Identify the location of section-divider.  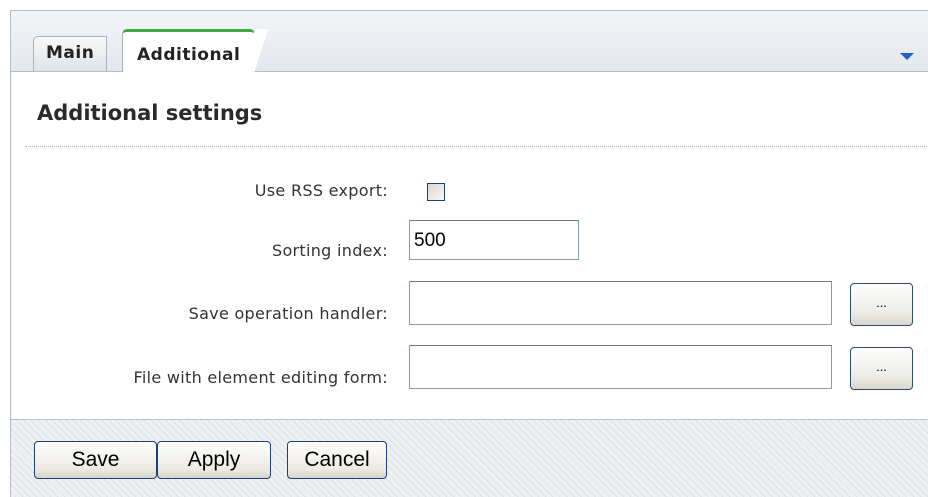
(476, 146).